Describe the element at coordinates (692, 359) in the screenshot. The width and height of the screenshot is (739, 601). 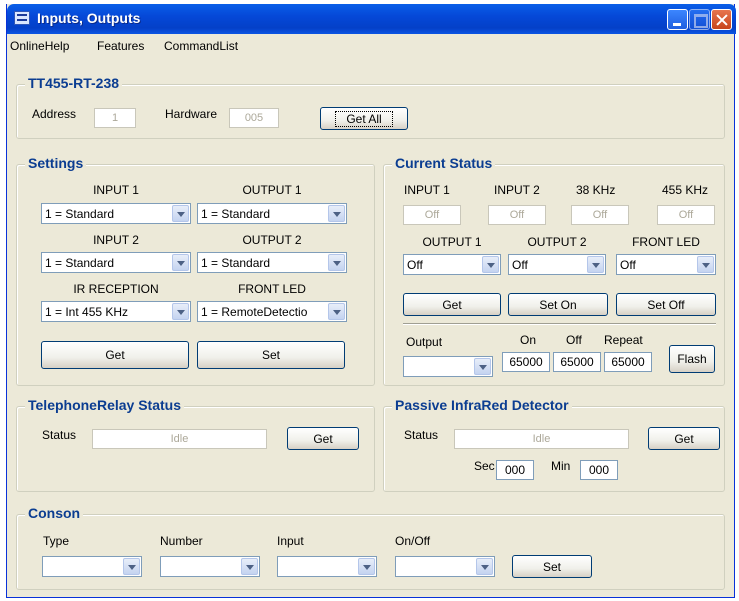
I see `flash-button: Flash` at that location.